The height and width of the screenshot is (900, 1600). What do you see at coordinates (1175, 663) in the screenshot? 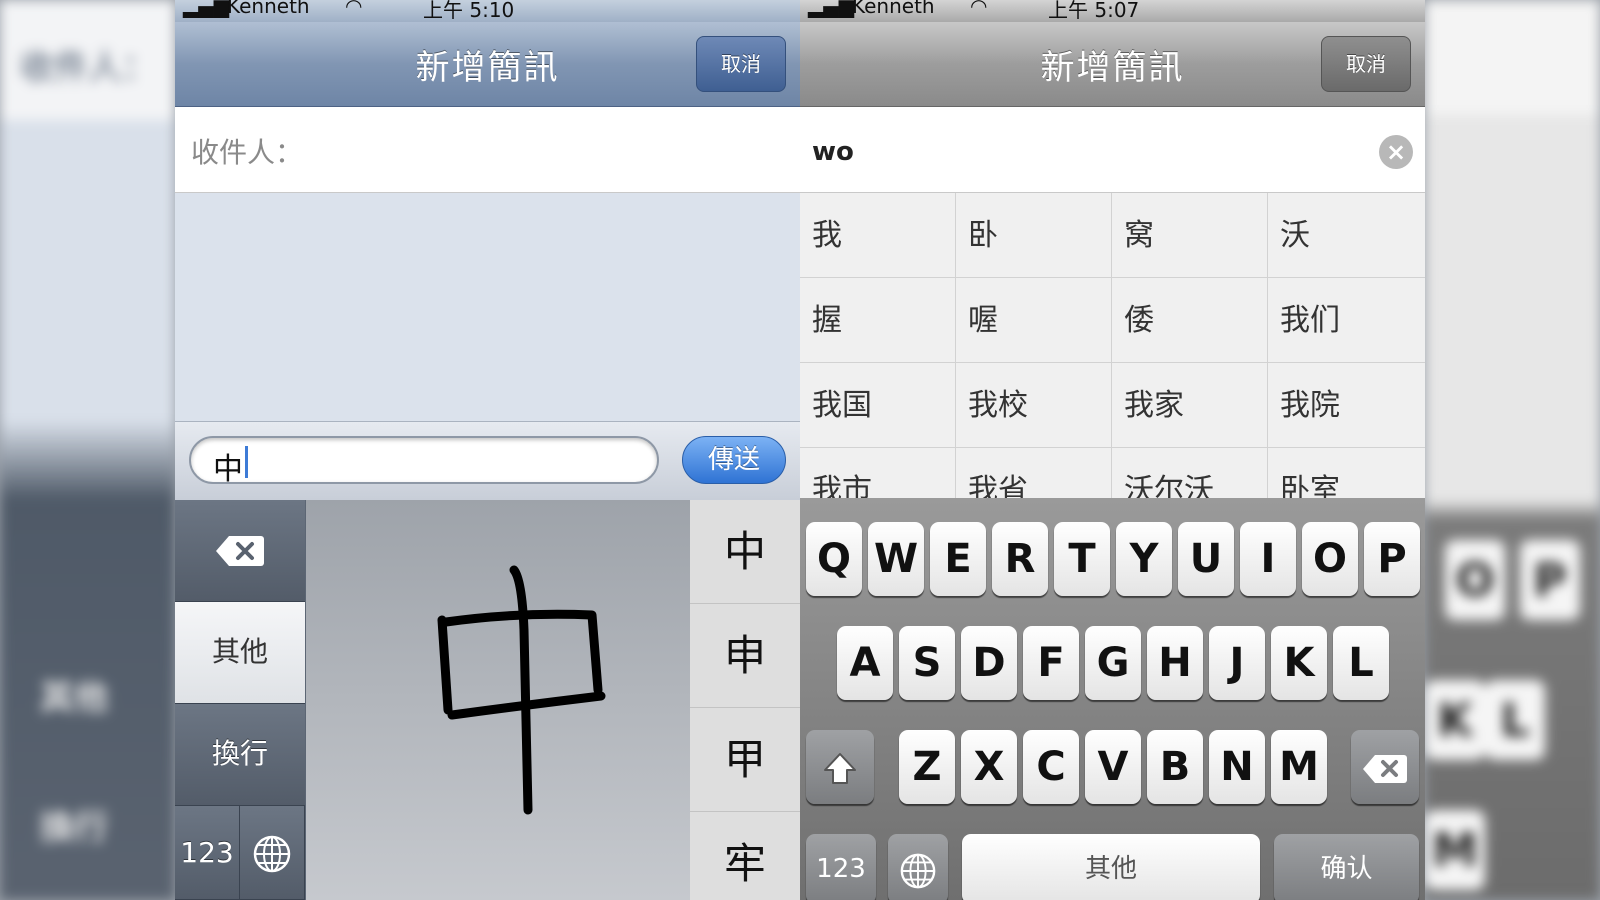
I see `key-h: H` at bounding box center [1175, 663].